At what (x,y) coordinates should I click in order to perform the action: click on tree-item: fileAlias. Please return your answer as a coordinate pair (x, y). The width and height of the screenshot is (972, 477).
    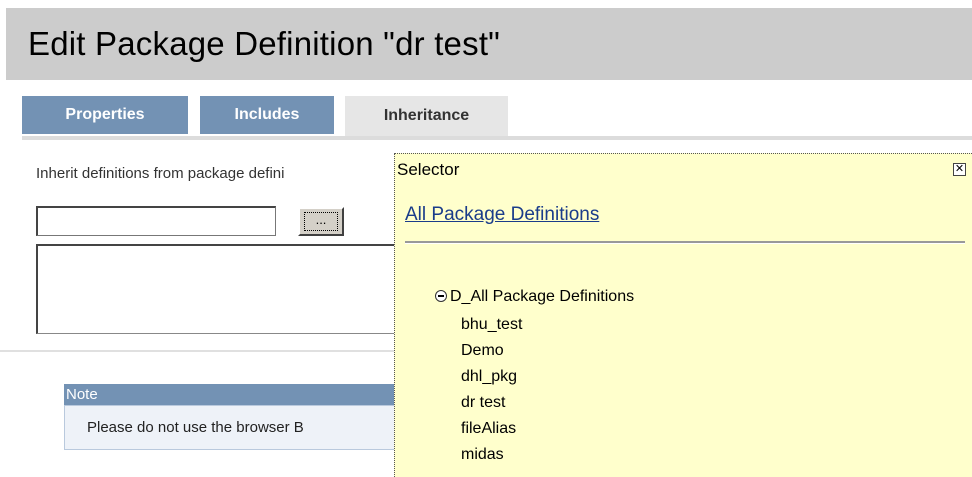
    Looking at the image, I should click on (491, 429).